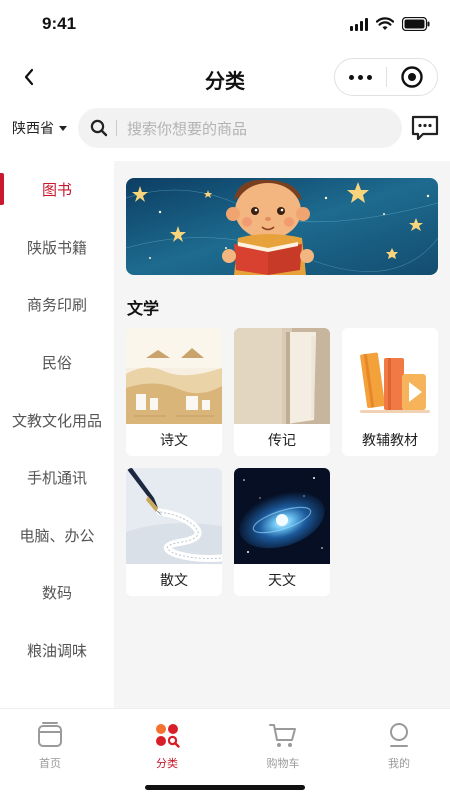 Image resolution: width=450 pixels, height=800 pixels. I want to click on cart-icon, so click(282, 735).